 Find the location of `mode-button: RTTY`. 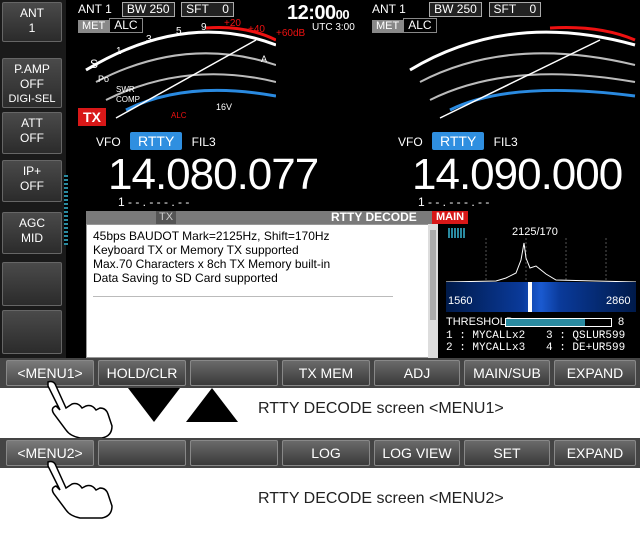

mode-button: RTTY is located at coordinates (156, 141).